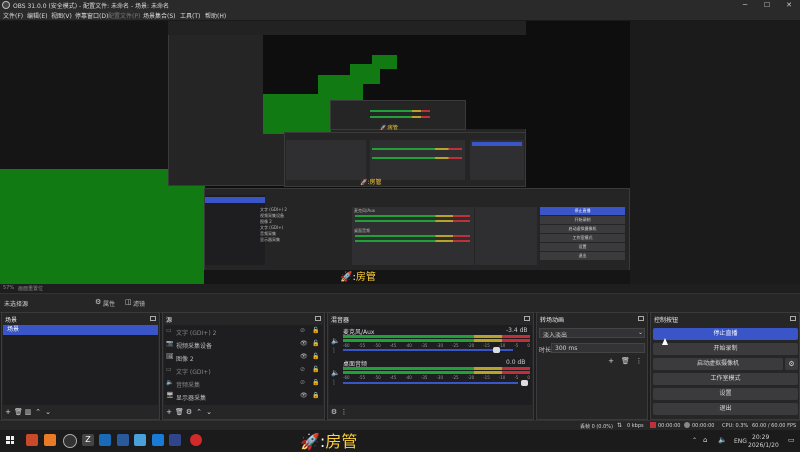 Image resolution: width=800 pixels, height=452 pixels. Describe the element at coordinates (400, 288) in the screenshot. I see `preview-zoom-row: 57% 画面重置位` at that location.